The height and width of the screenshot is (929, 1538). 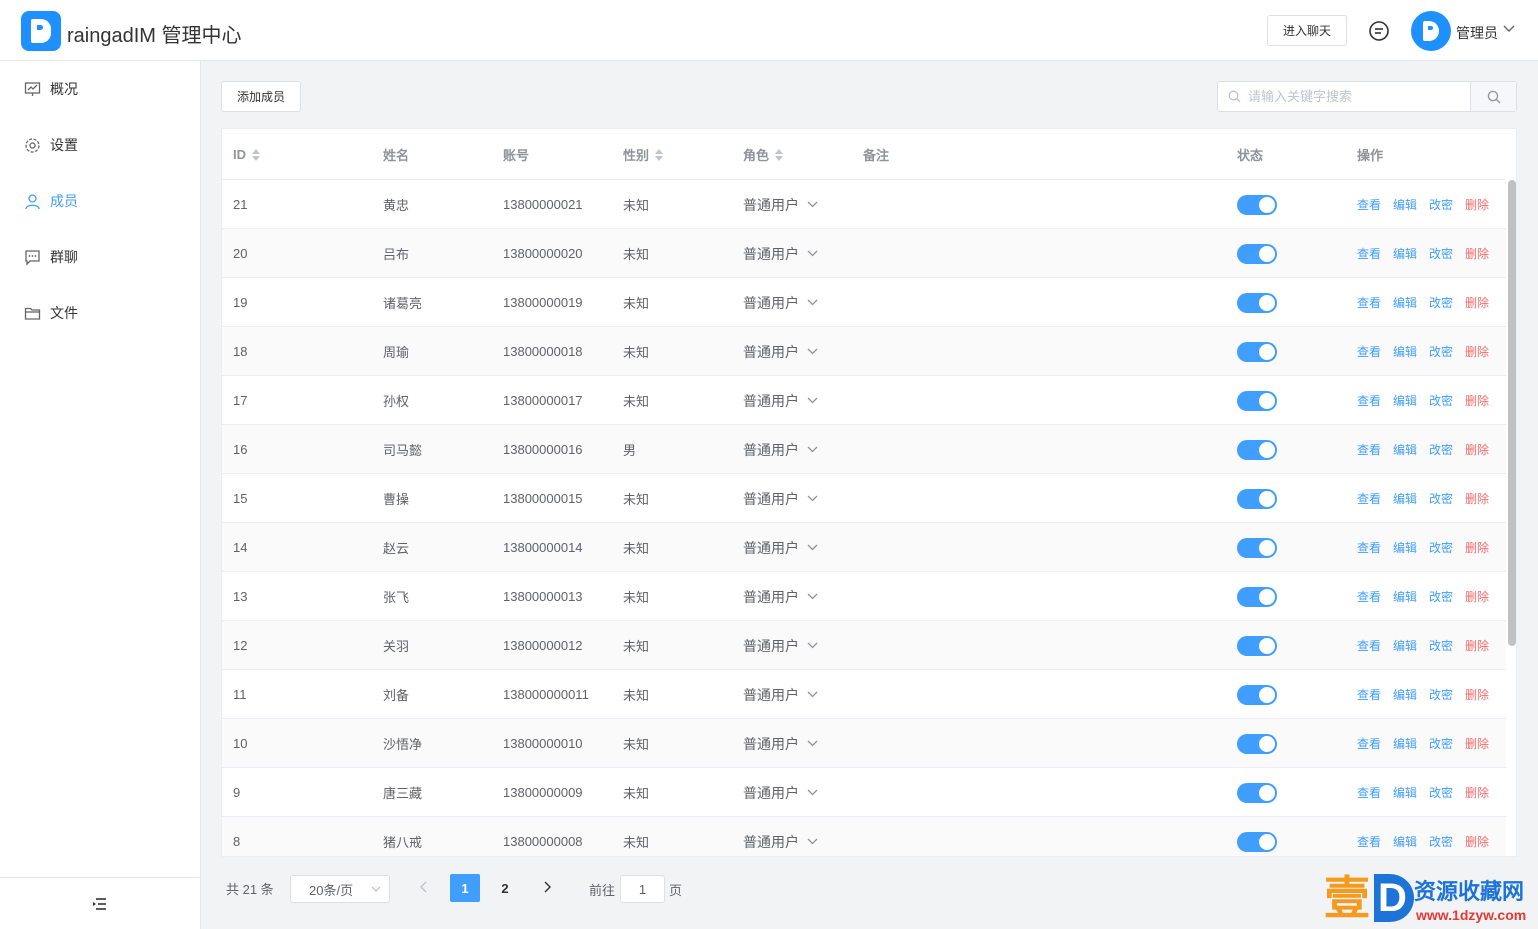 I want to click on sidebar-item-settings: 设置, so click(x=100, y=145).